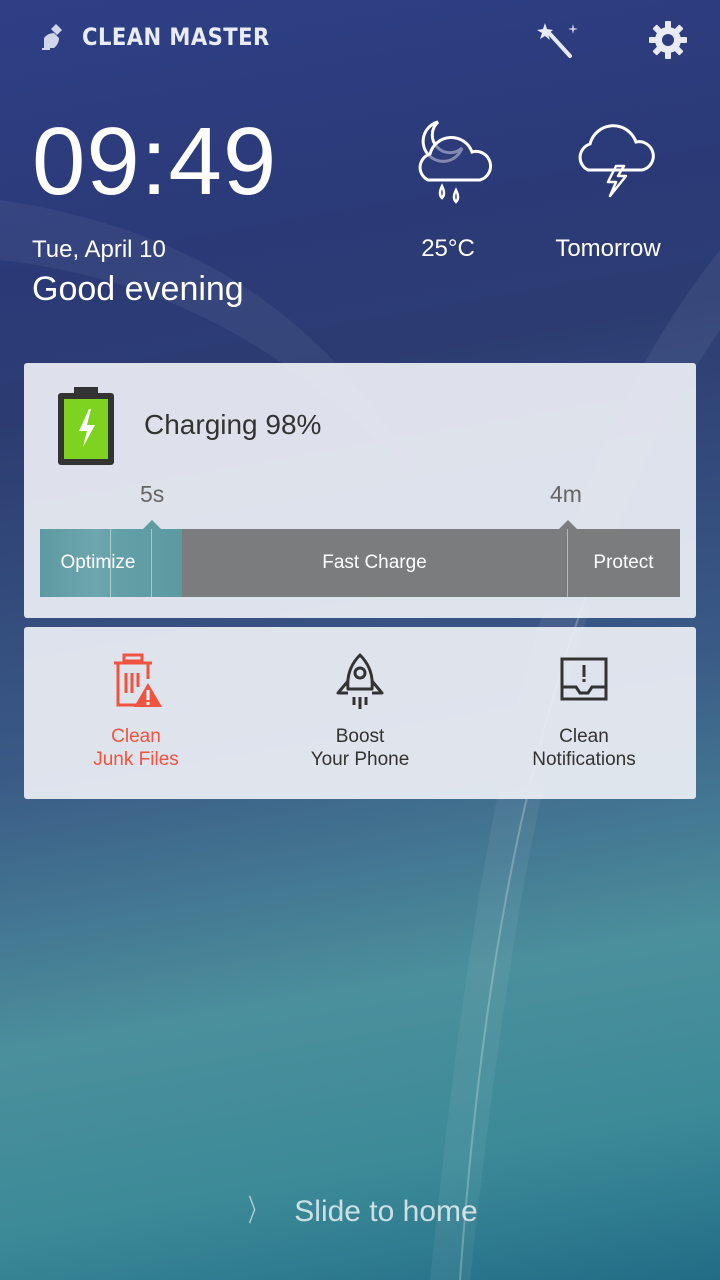 The width and height of the screenshot is (720, 1280). Describe the element at coordinates (608, 249) in the screenshot. I see `weather-tomorrow-label: Tomorrow` at that location.